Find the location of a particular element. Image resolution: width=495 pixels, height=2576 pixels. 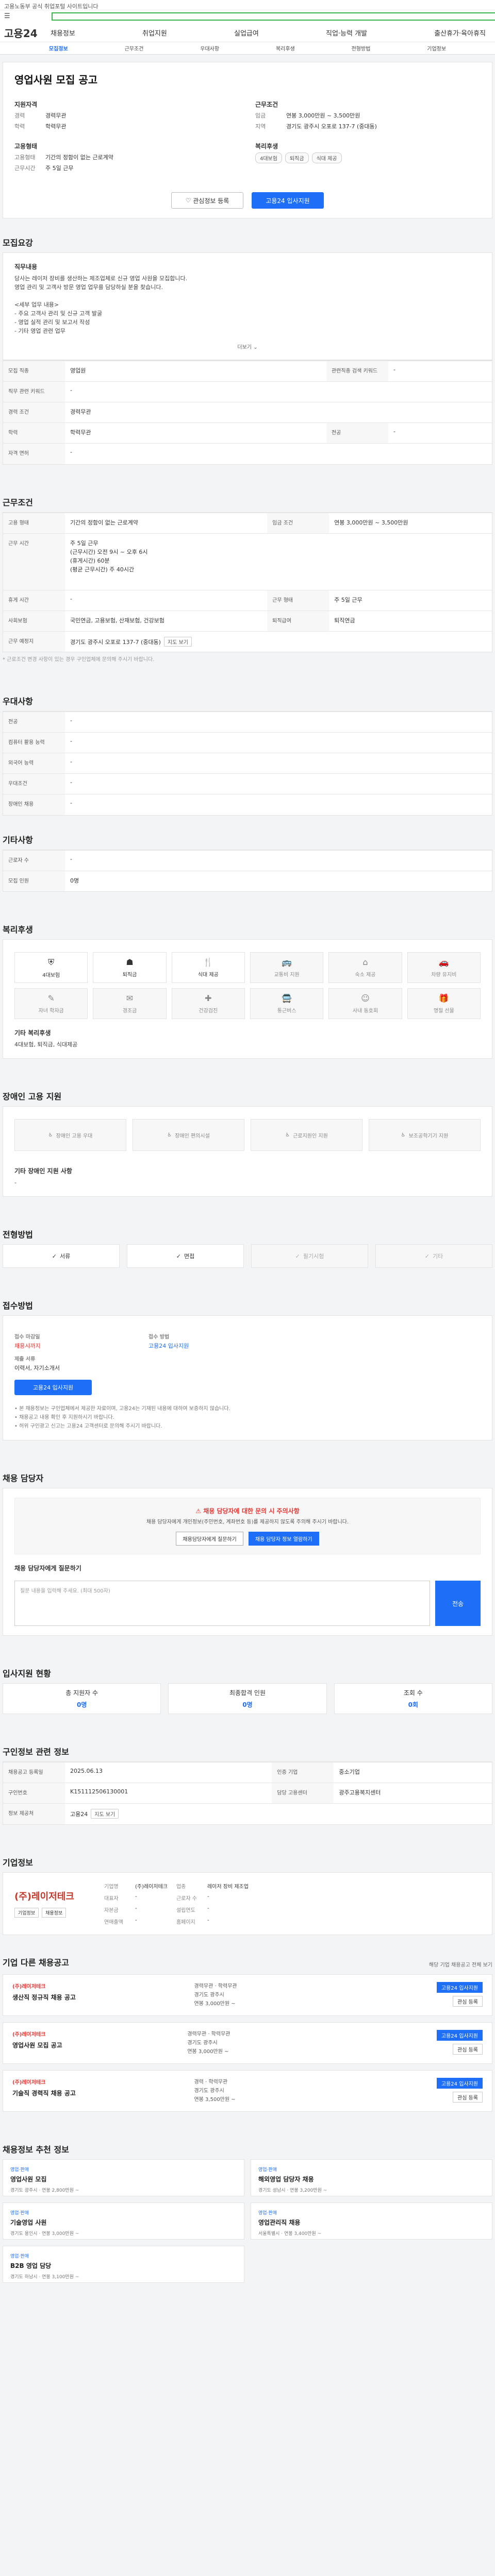

similar-job-item: 영업·판매 영업사원 모집 경기도 광주시 · 연봉 2,800만원 ~ is located at coordinates (124, 2177).